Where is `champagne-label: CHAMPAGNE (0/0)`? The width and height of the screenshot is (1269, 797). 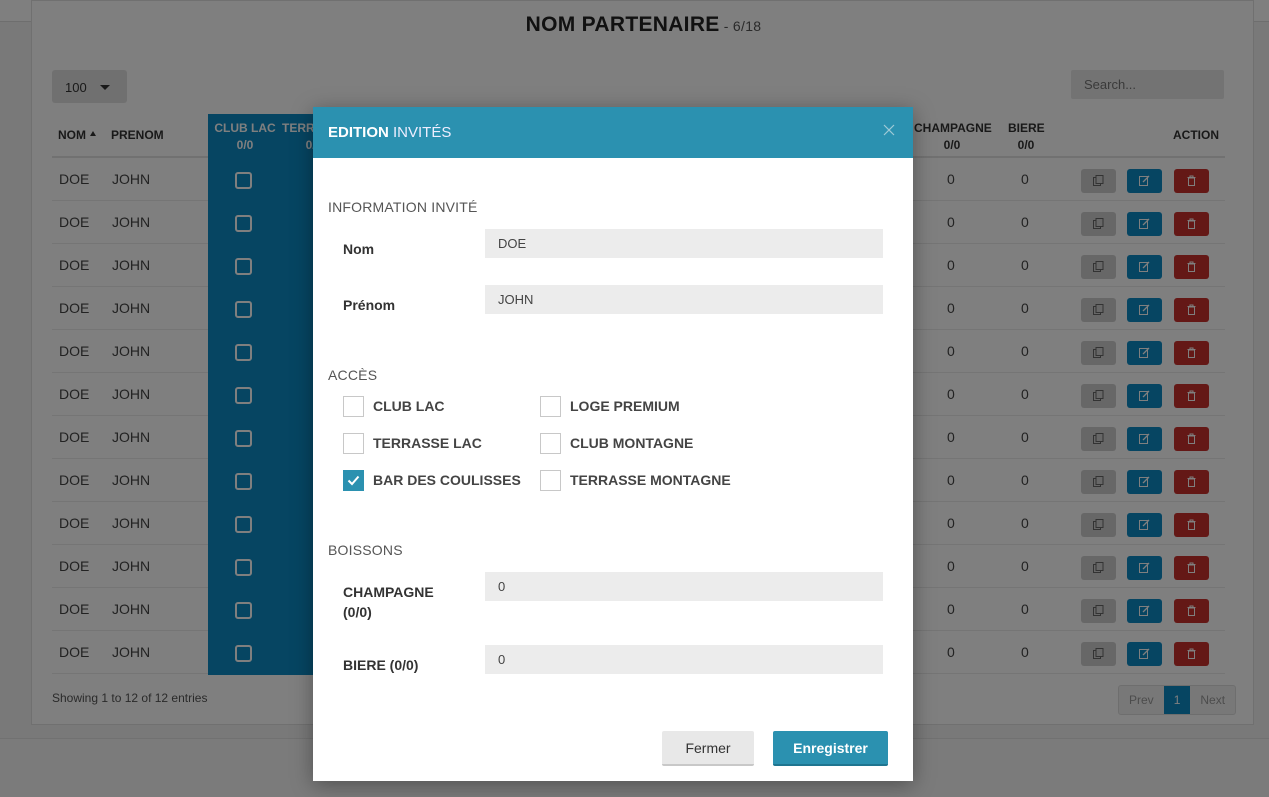 champagne-label: CHAMPAGNE (0/0) is located at coordinates (388, 602).